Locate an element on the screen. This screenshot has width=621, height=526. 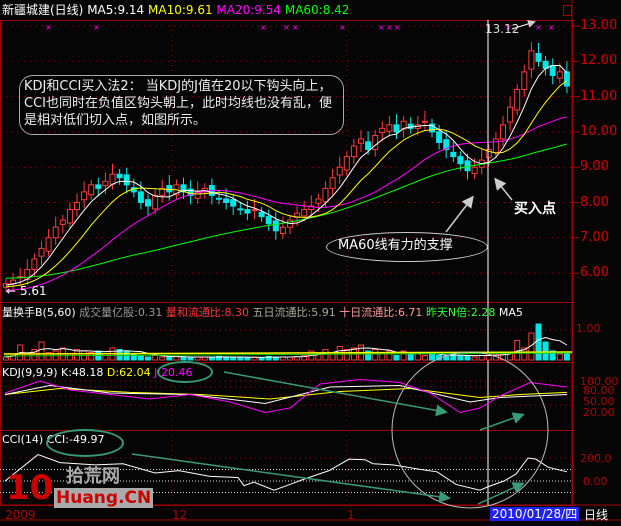
cursor-date-label: 2010/01/28/四 is located at coordinates (535, 514).